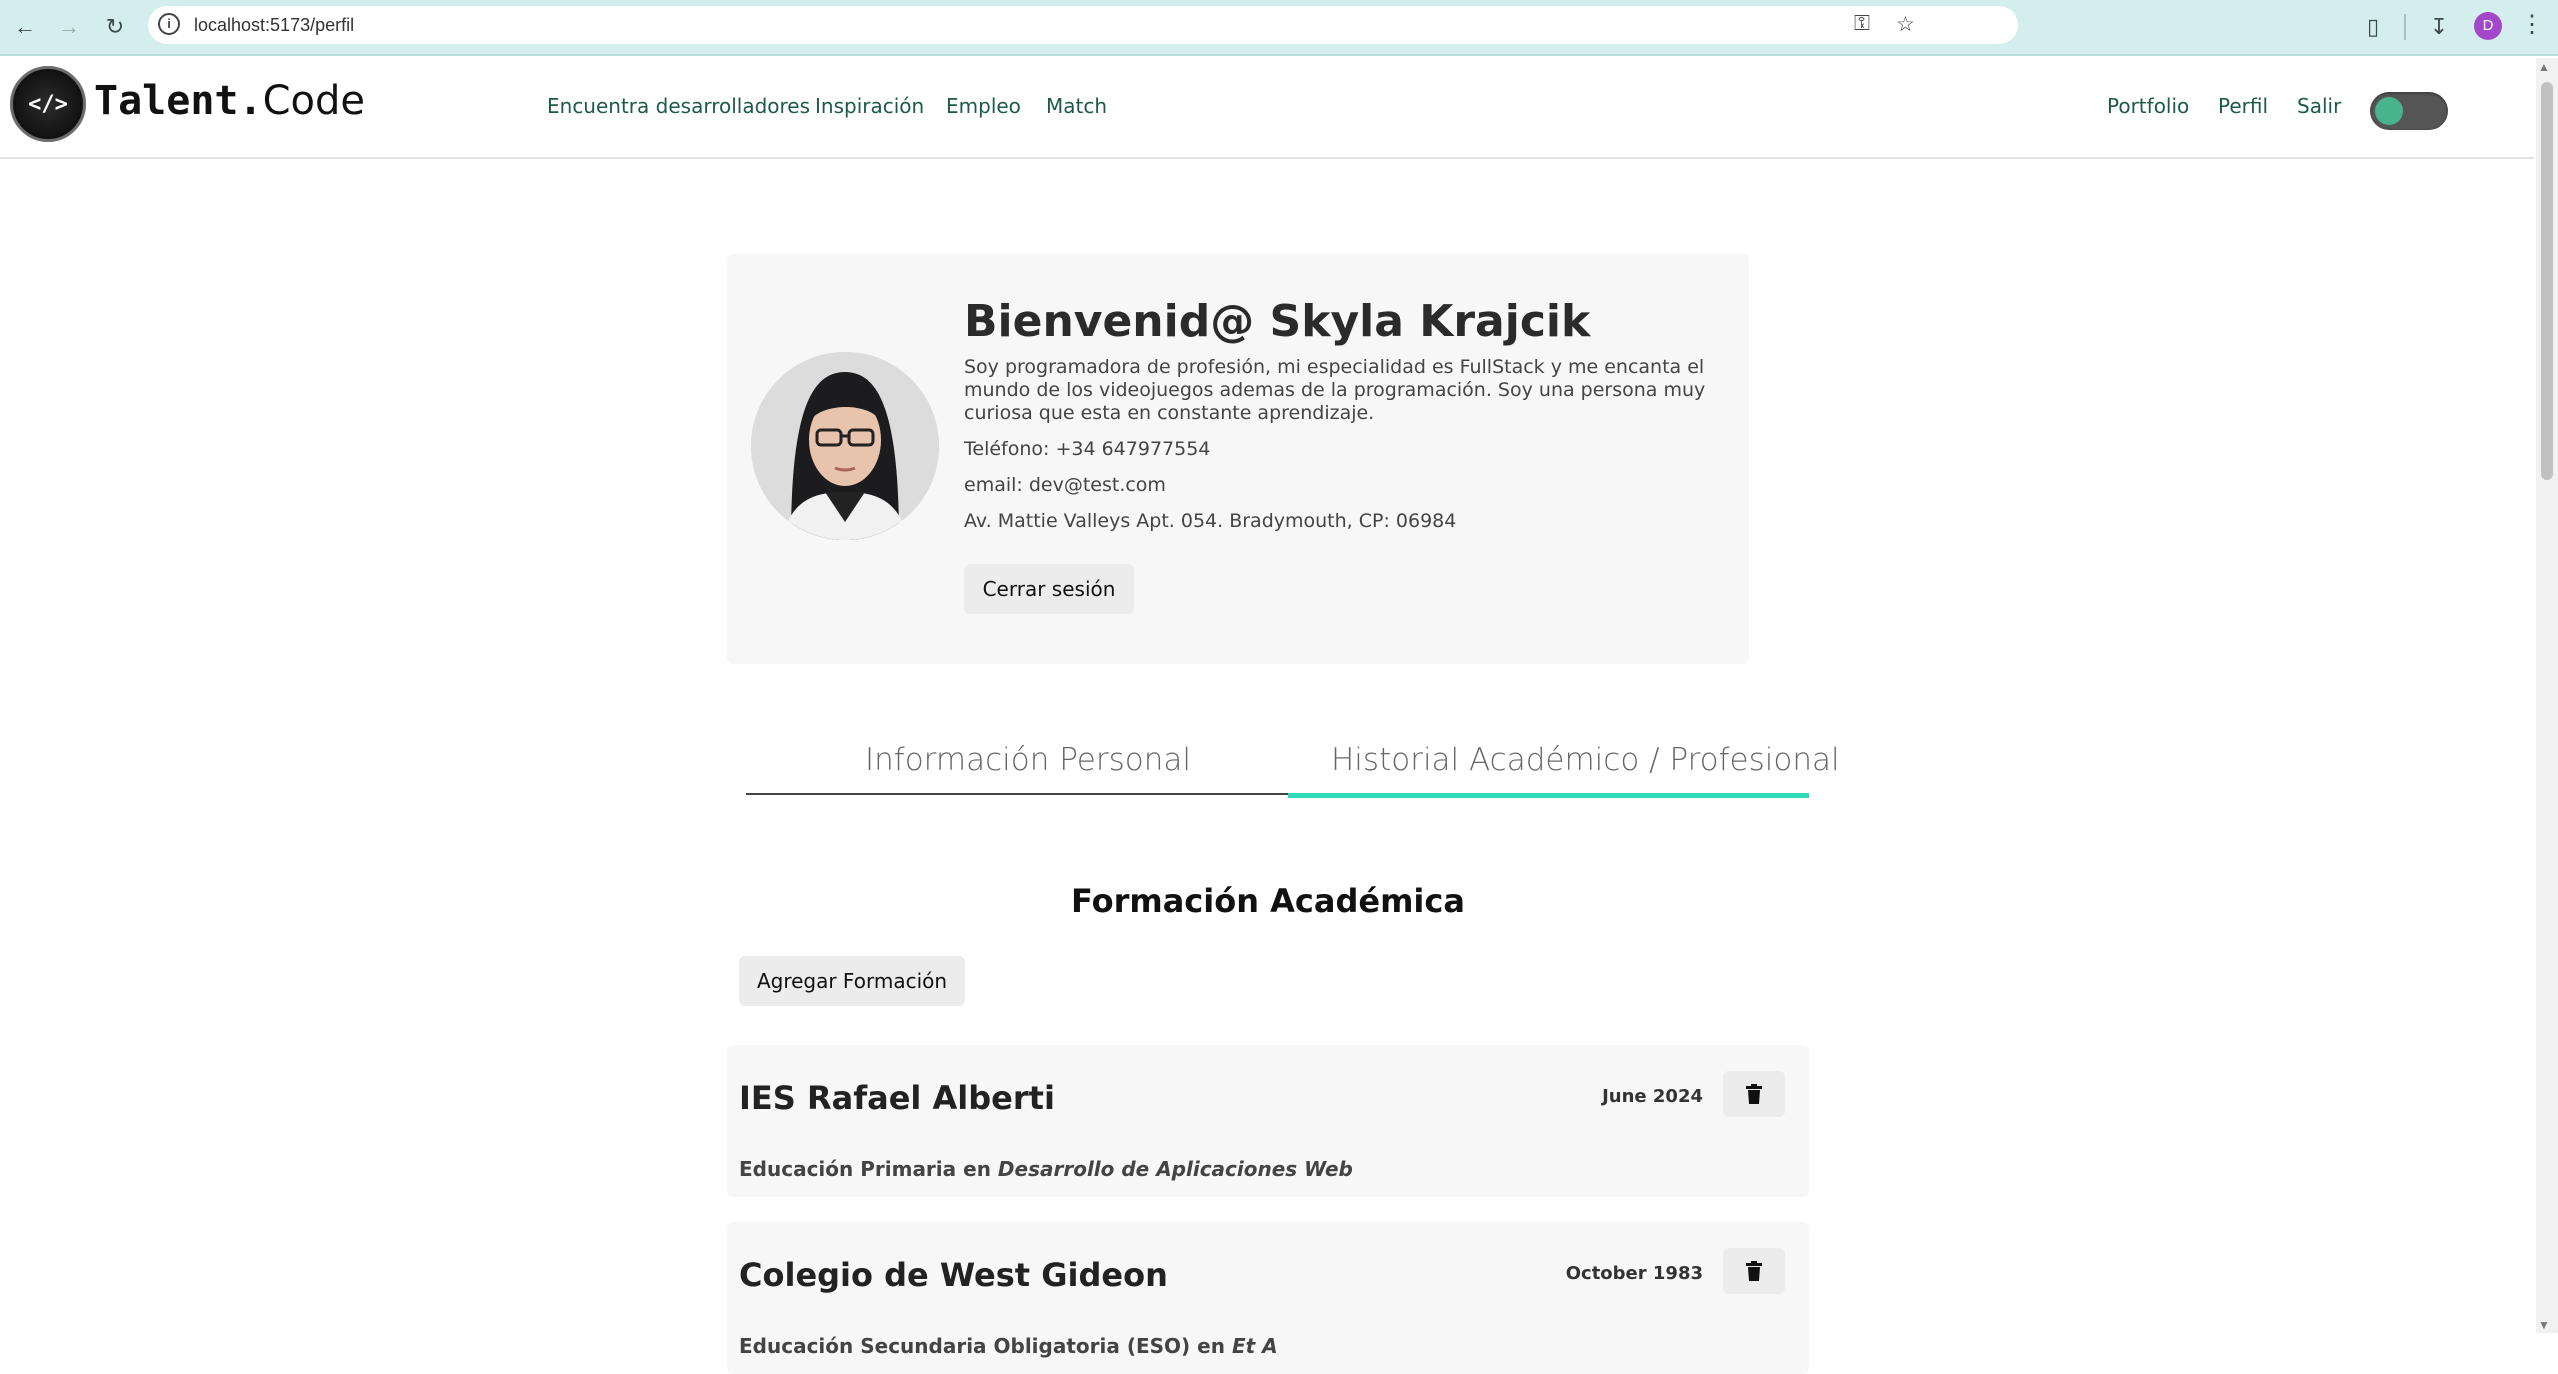 The width and height of the screenshot is (2558, 1374). Describe the element at coordinates (169, 24) in the screenshot. I see `site-info-icon: i` at that location.